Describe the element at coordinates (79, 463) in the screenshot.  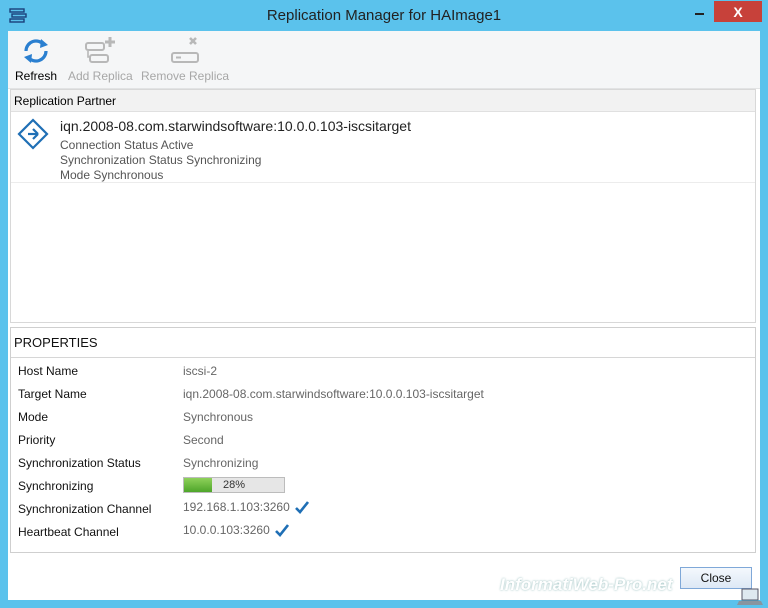
I see `sync-status-label: Synchronization Status` at that location.